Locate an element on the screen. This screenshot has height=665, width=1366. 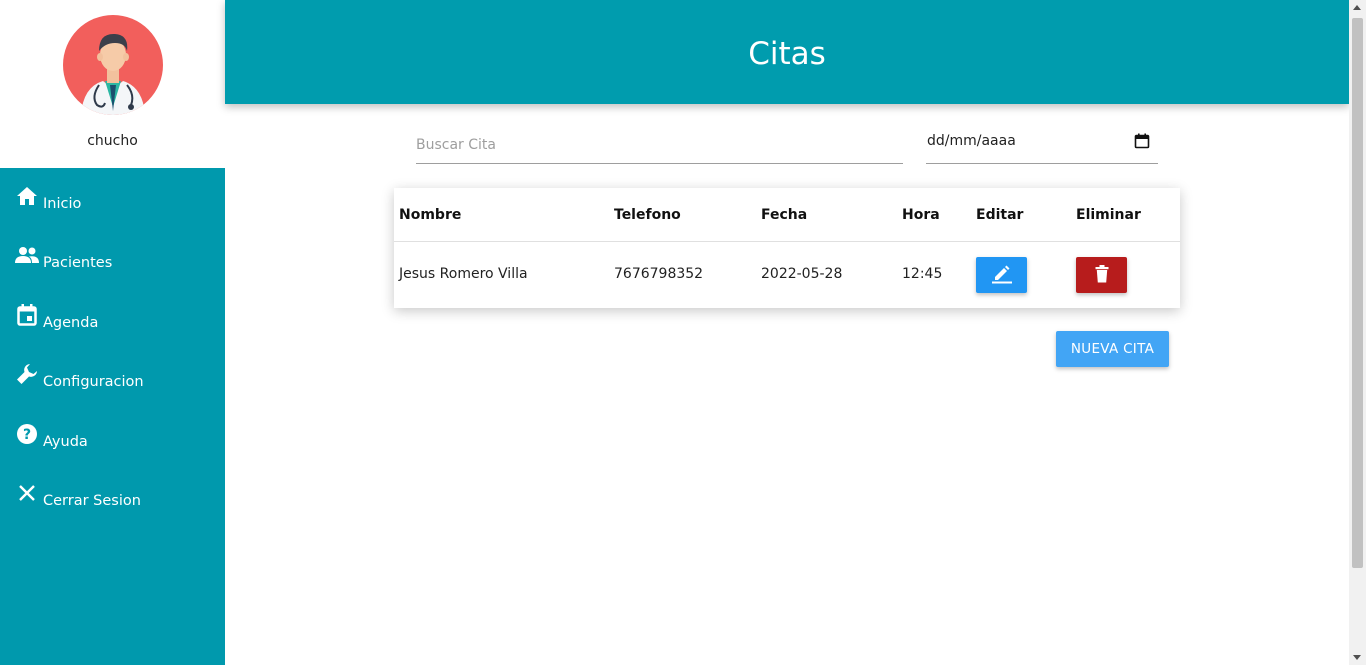
sidebar-item-label: Cerrar Sesion is located at coordinates (92, 501).